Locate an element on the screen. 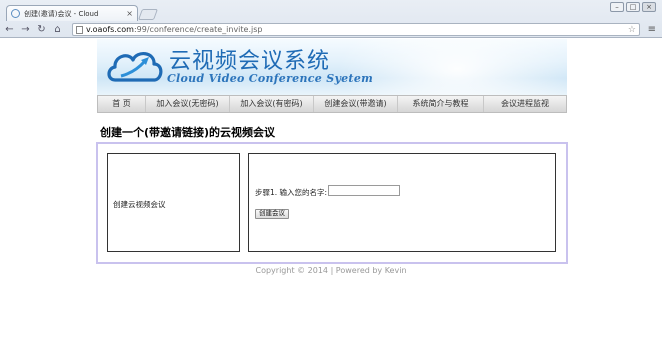 This screenshot has width=662, height=363. create-conference-button: 创建会议 is located at coordinates (272, 214).